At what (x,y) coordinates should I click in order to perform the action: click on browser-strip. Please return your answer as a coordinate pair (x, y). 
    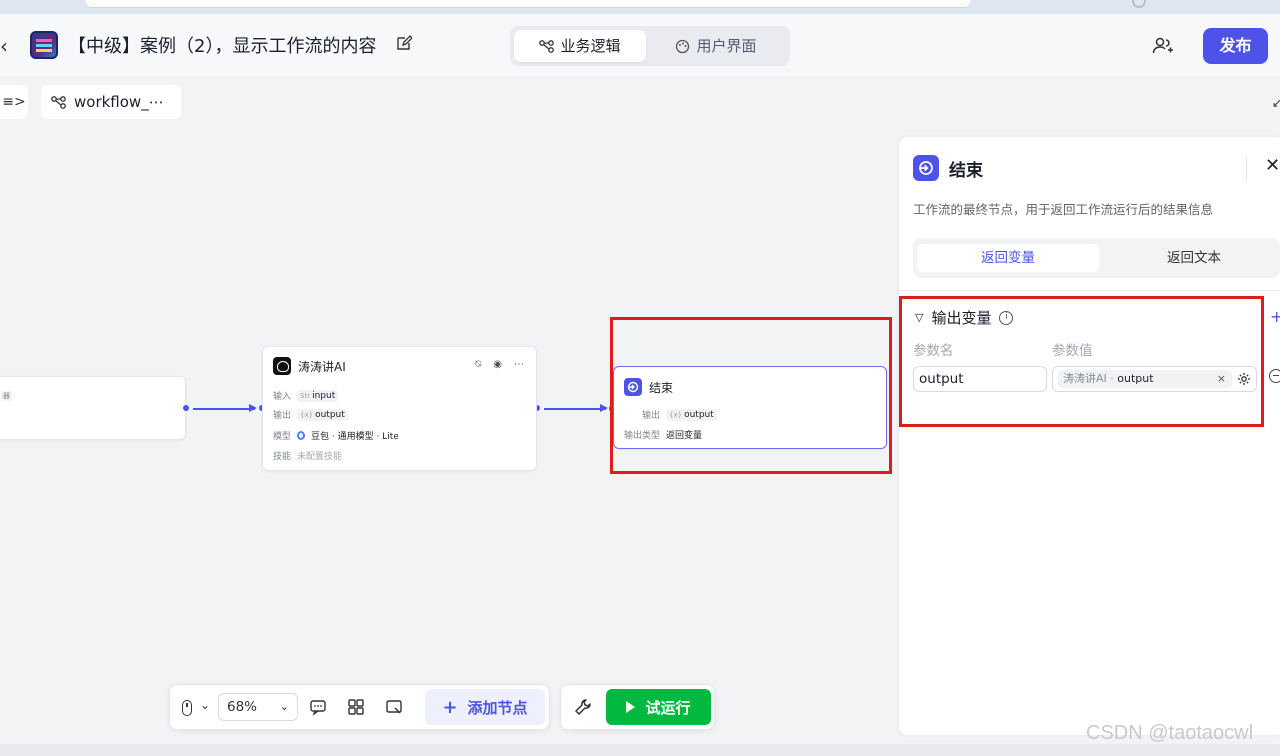
    Looking at the image, I should click on (640, 7).